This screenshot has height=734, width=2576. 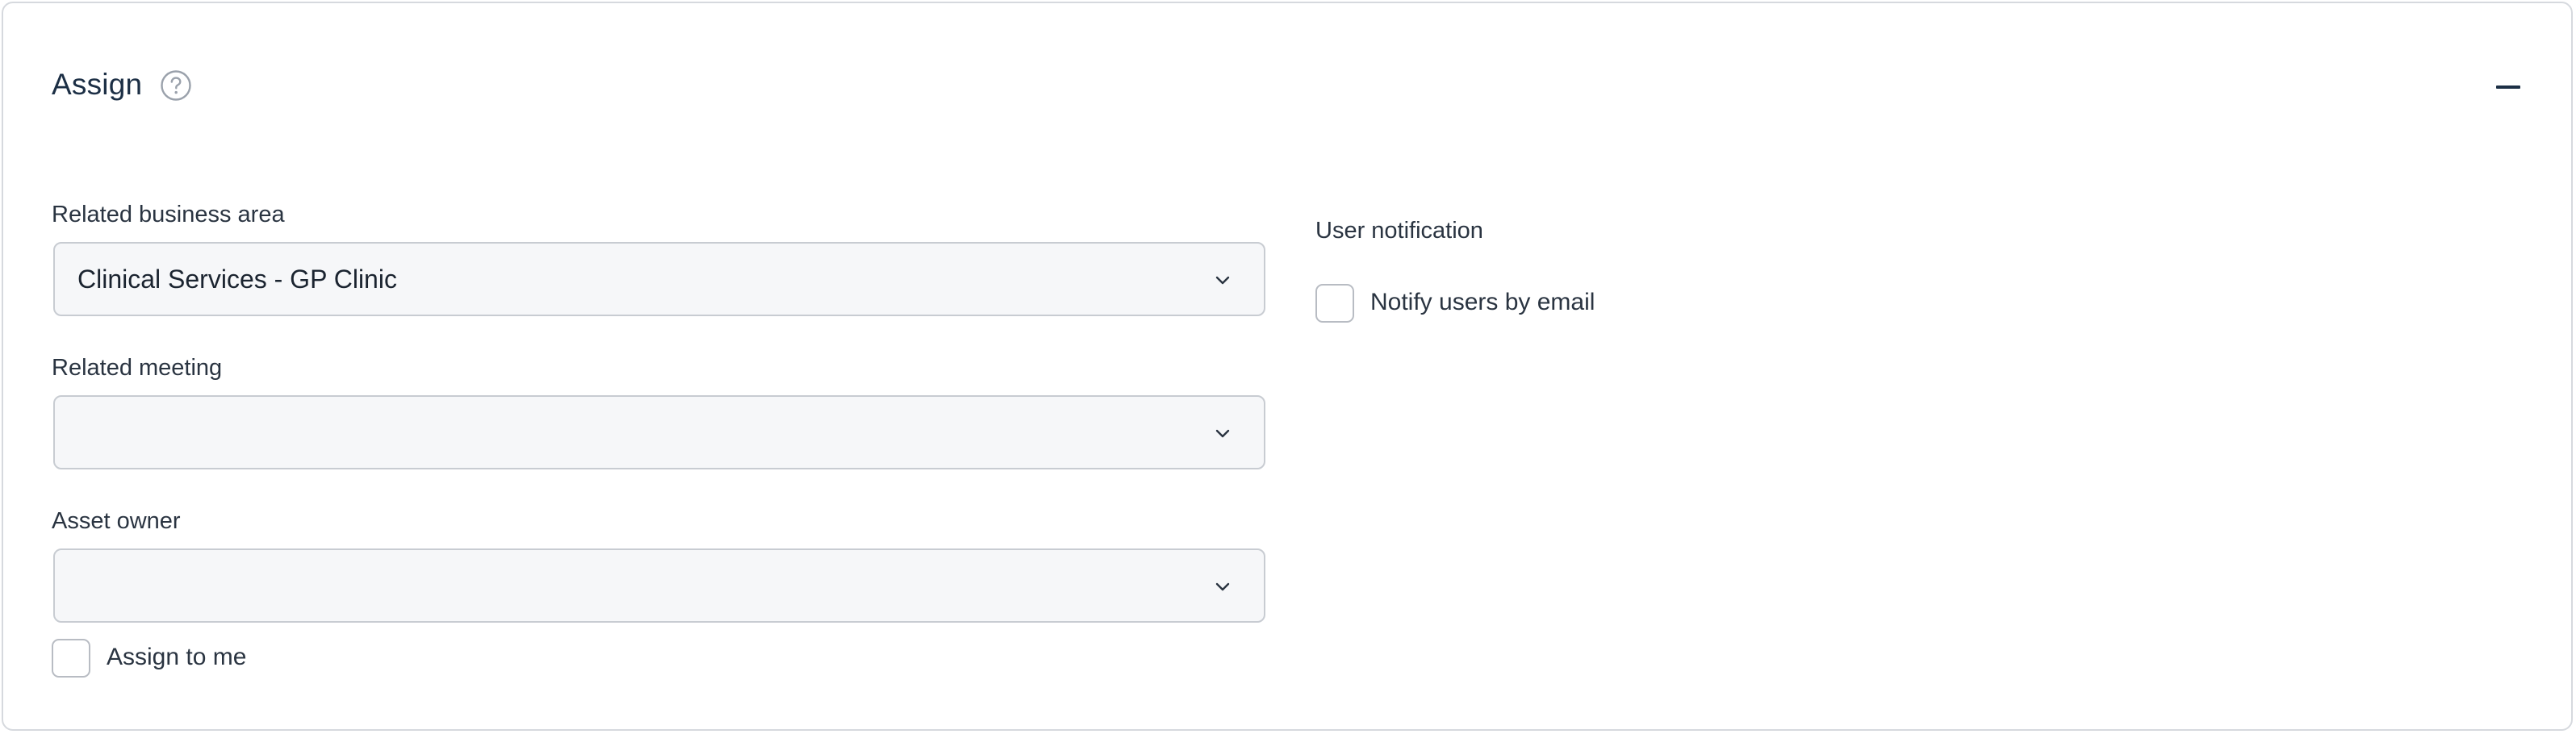 What do you see at coordinates (71, 658) in the screenshot?
I see `assign-to-me-checkbox` at bounding box center [71, 658].